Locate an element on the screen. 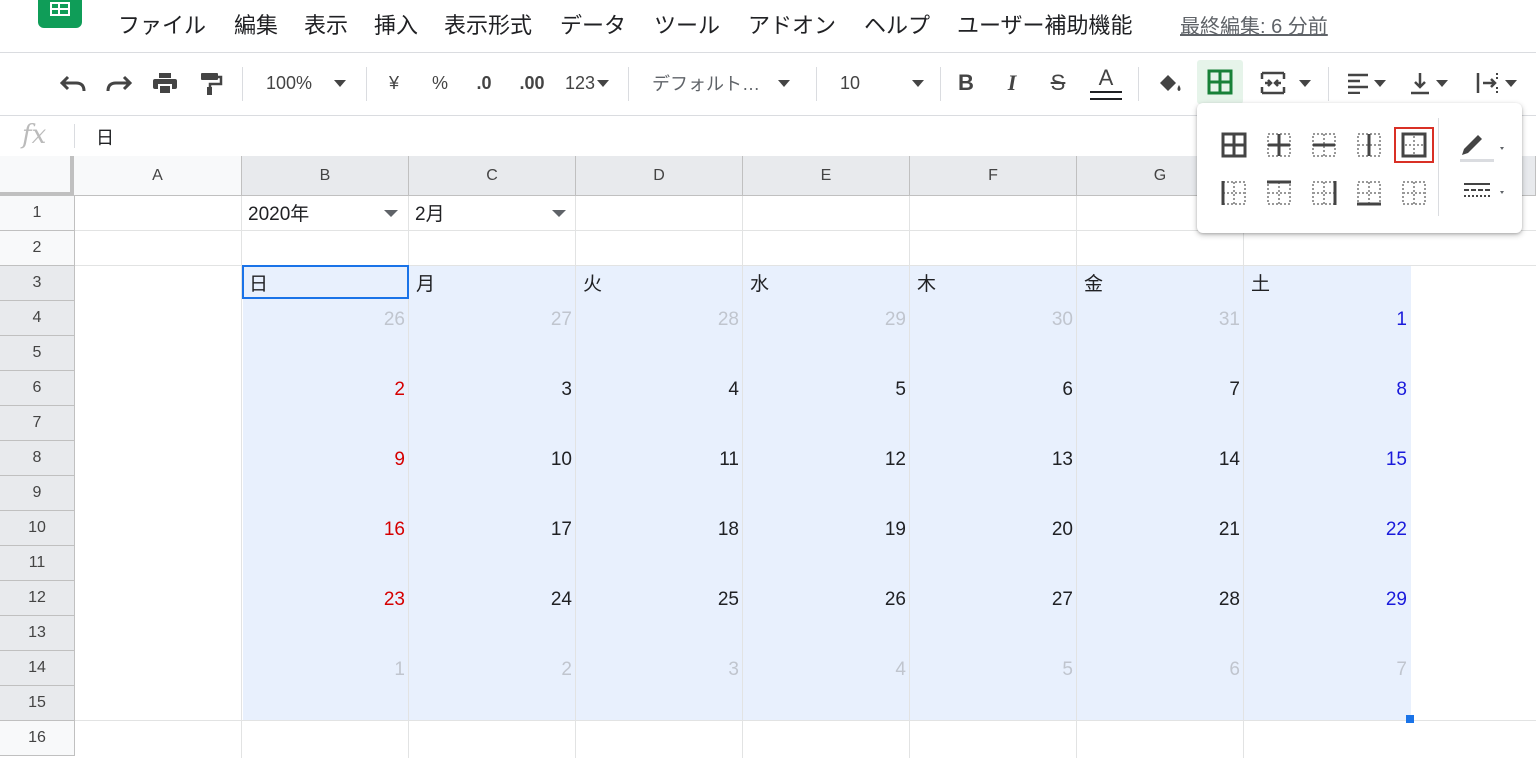  undo-button is located at coordinates (73, 83).